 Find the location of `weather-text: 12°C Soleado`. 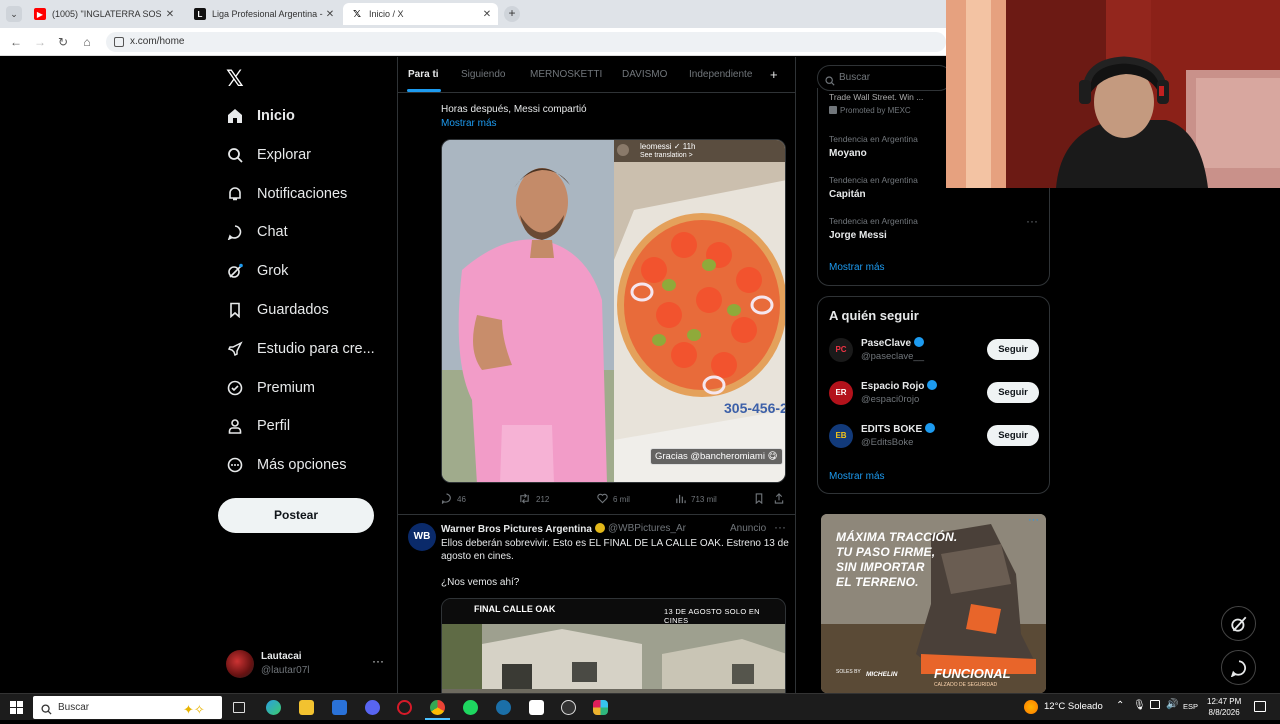

weather-text: 12°C Soleado is located at coordinates (1073, 706).